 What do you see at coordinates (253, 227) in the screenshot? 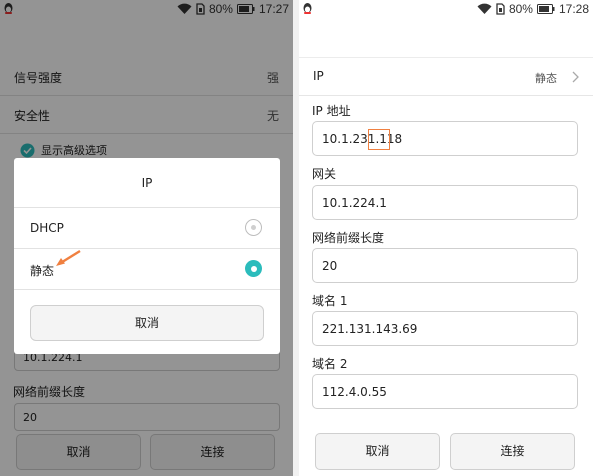
I see `radio-dhcp` at bounding box center [253, 227].